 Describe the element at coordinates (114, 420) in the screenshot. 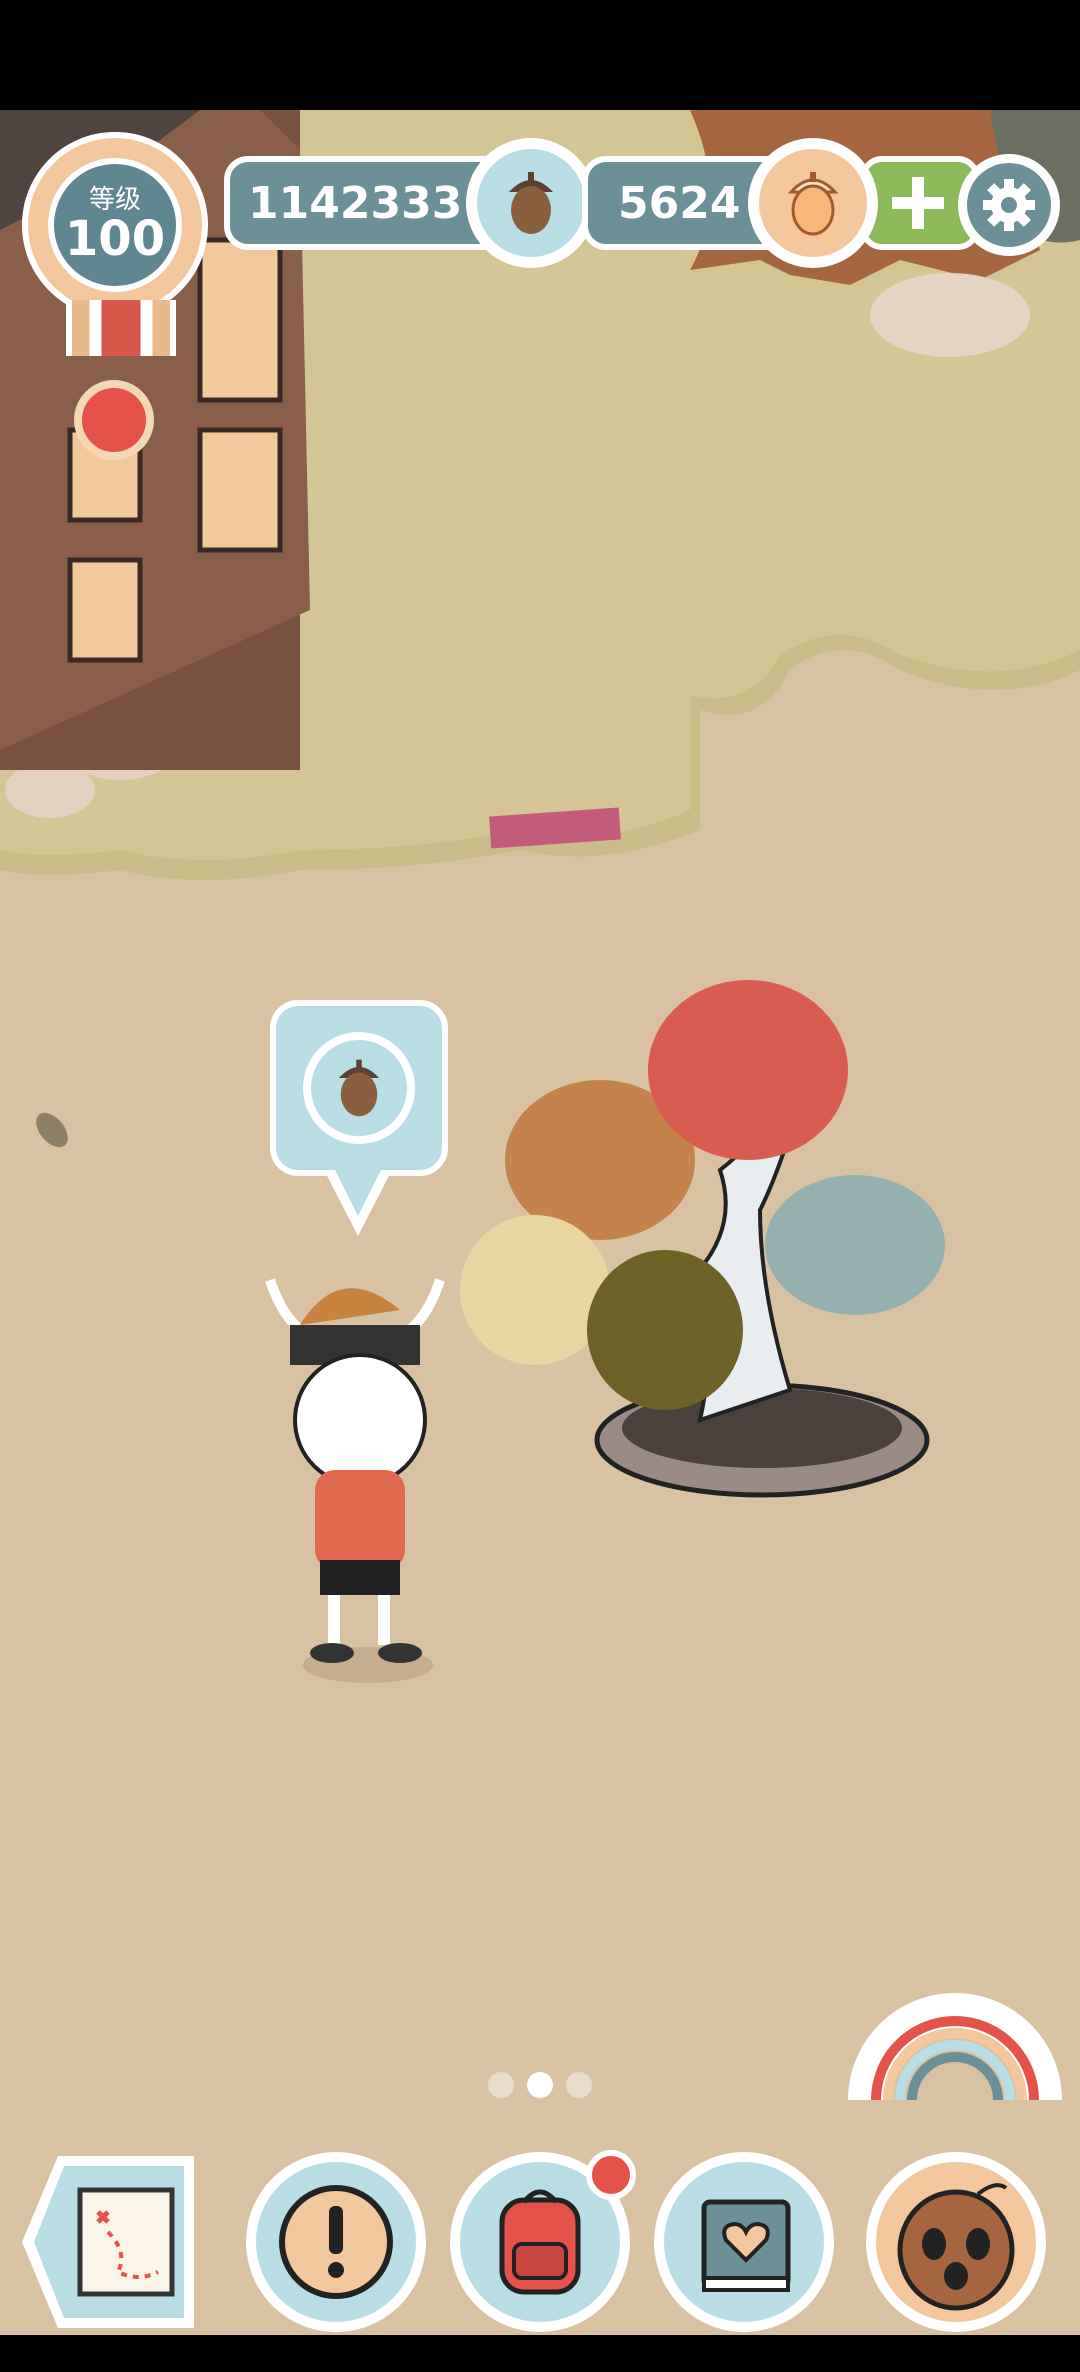

I see `medal-icon` at that location.